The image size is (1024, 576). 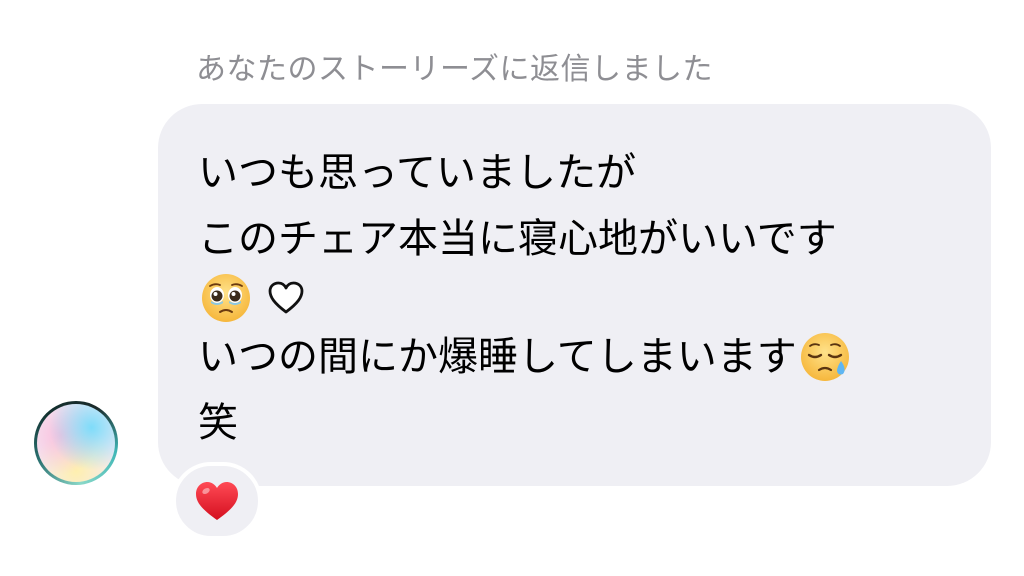 What do you see at coordinates (579, 298) in the screenshot?
I see `message-line` at bounding box center [579, 298].